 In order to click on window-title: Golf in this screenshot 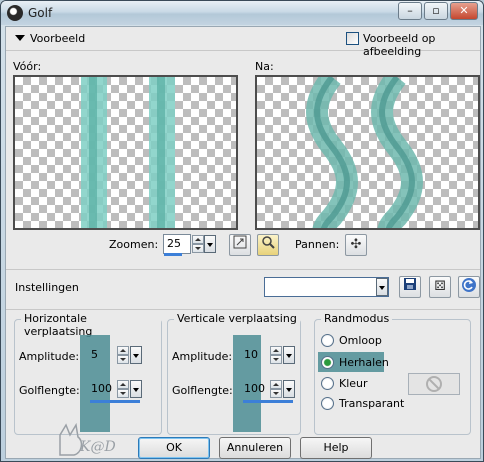, I will do `click(40, 13)`.